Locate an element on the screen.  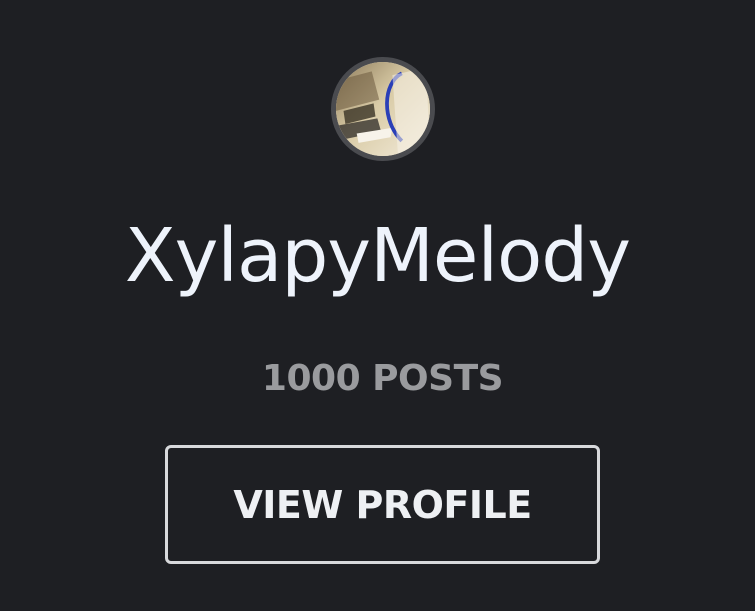
view-profile-button: VIEW PROFILE is located at coordinates (382, 504).